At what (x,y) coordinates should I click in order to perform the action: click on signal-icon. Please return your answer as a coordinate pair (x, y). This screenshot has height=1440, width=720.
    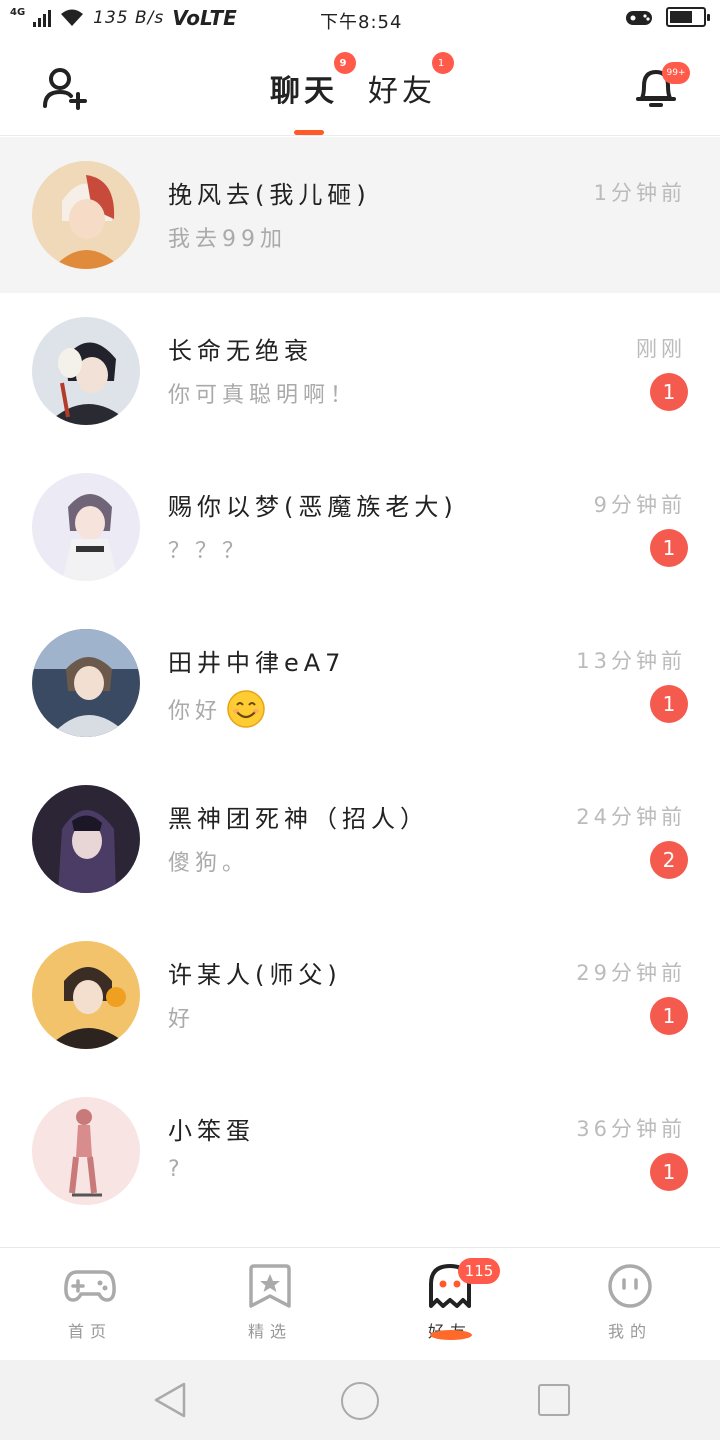
    Looking at the image, I should click on (42, 18).